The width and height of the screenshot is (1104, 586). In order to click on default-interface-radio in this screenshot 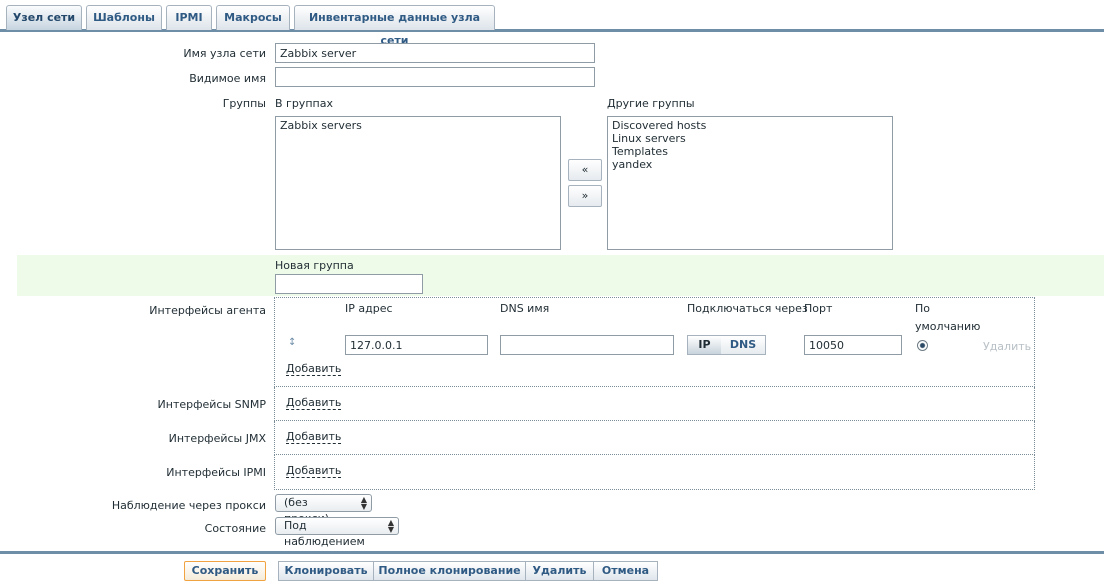, I will do `click(922, 345)`.